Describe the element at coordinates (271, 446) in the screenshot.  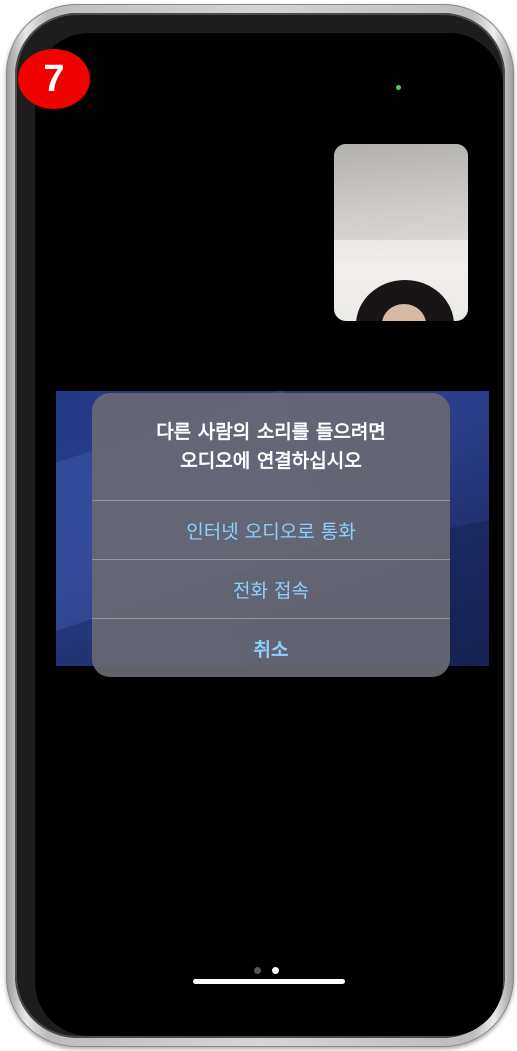
I see `dialog-message: 다른 사람의 소리를 들으려면 오디오에 연결하십시오` at that location.